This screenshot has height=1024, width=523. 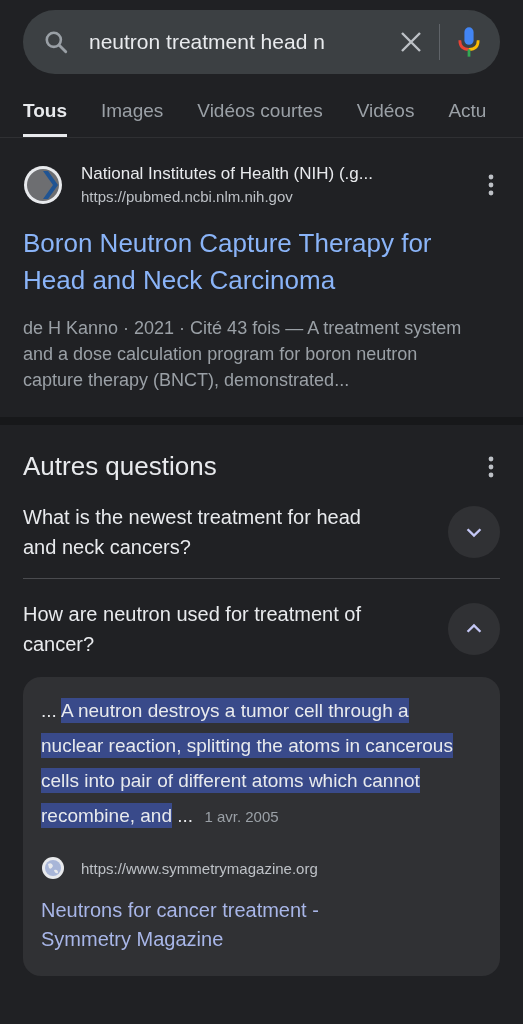 What do you see at coordinates (260, 113) in the screenshot?
I see `tab: Vidéos courtes` at bounding box center [260, 113].